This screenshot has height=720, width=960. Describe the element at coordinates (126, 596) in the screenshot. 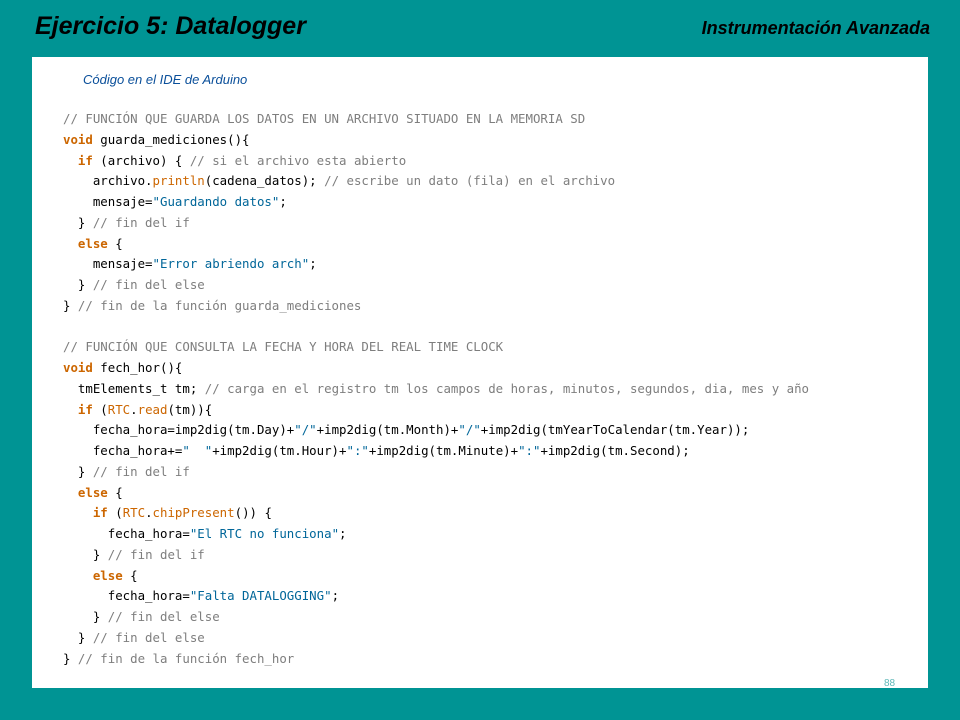

I see `code-token: fecha_hora=` at that location.